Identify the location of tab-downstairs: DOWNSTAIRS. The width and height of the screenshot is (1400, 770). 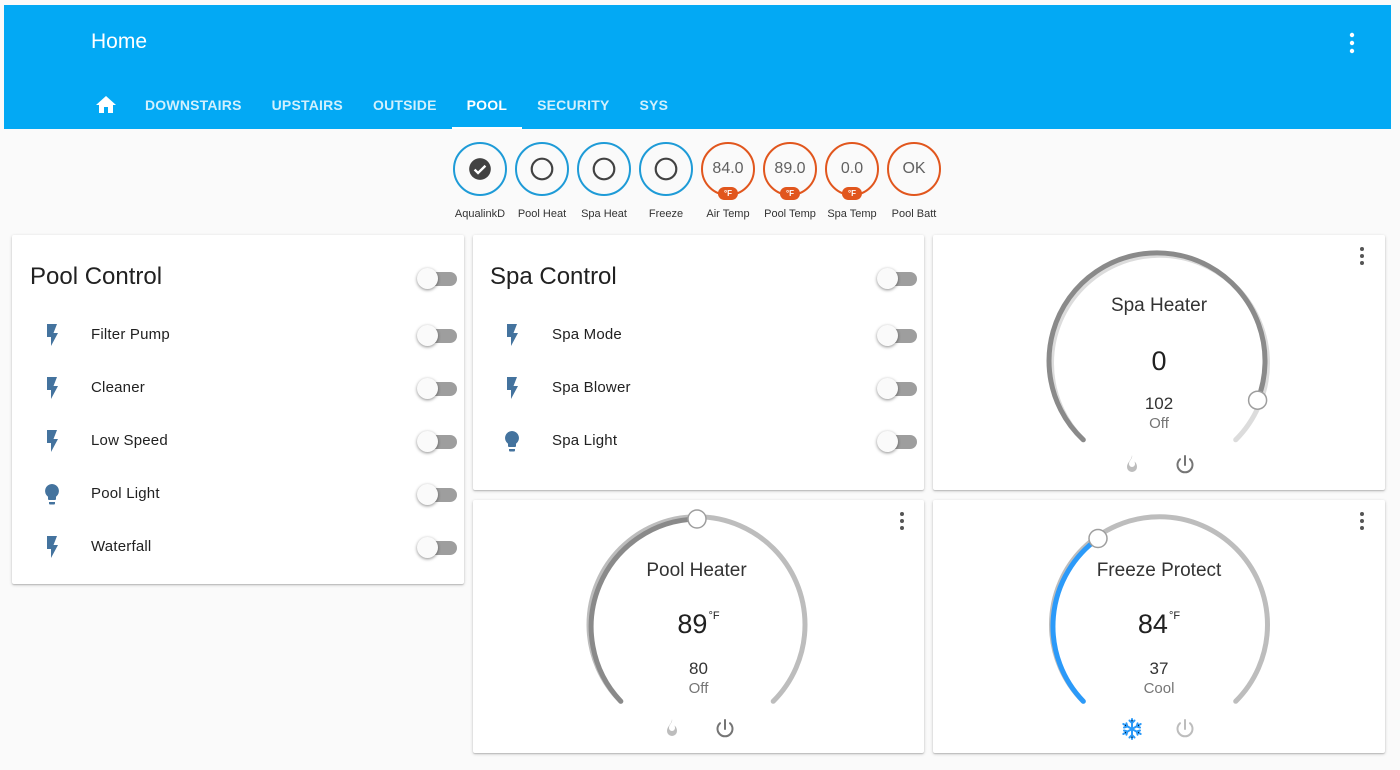
(193, 105).